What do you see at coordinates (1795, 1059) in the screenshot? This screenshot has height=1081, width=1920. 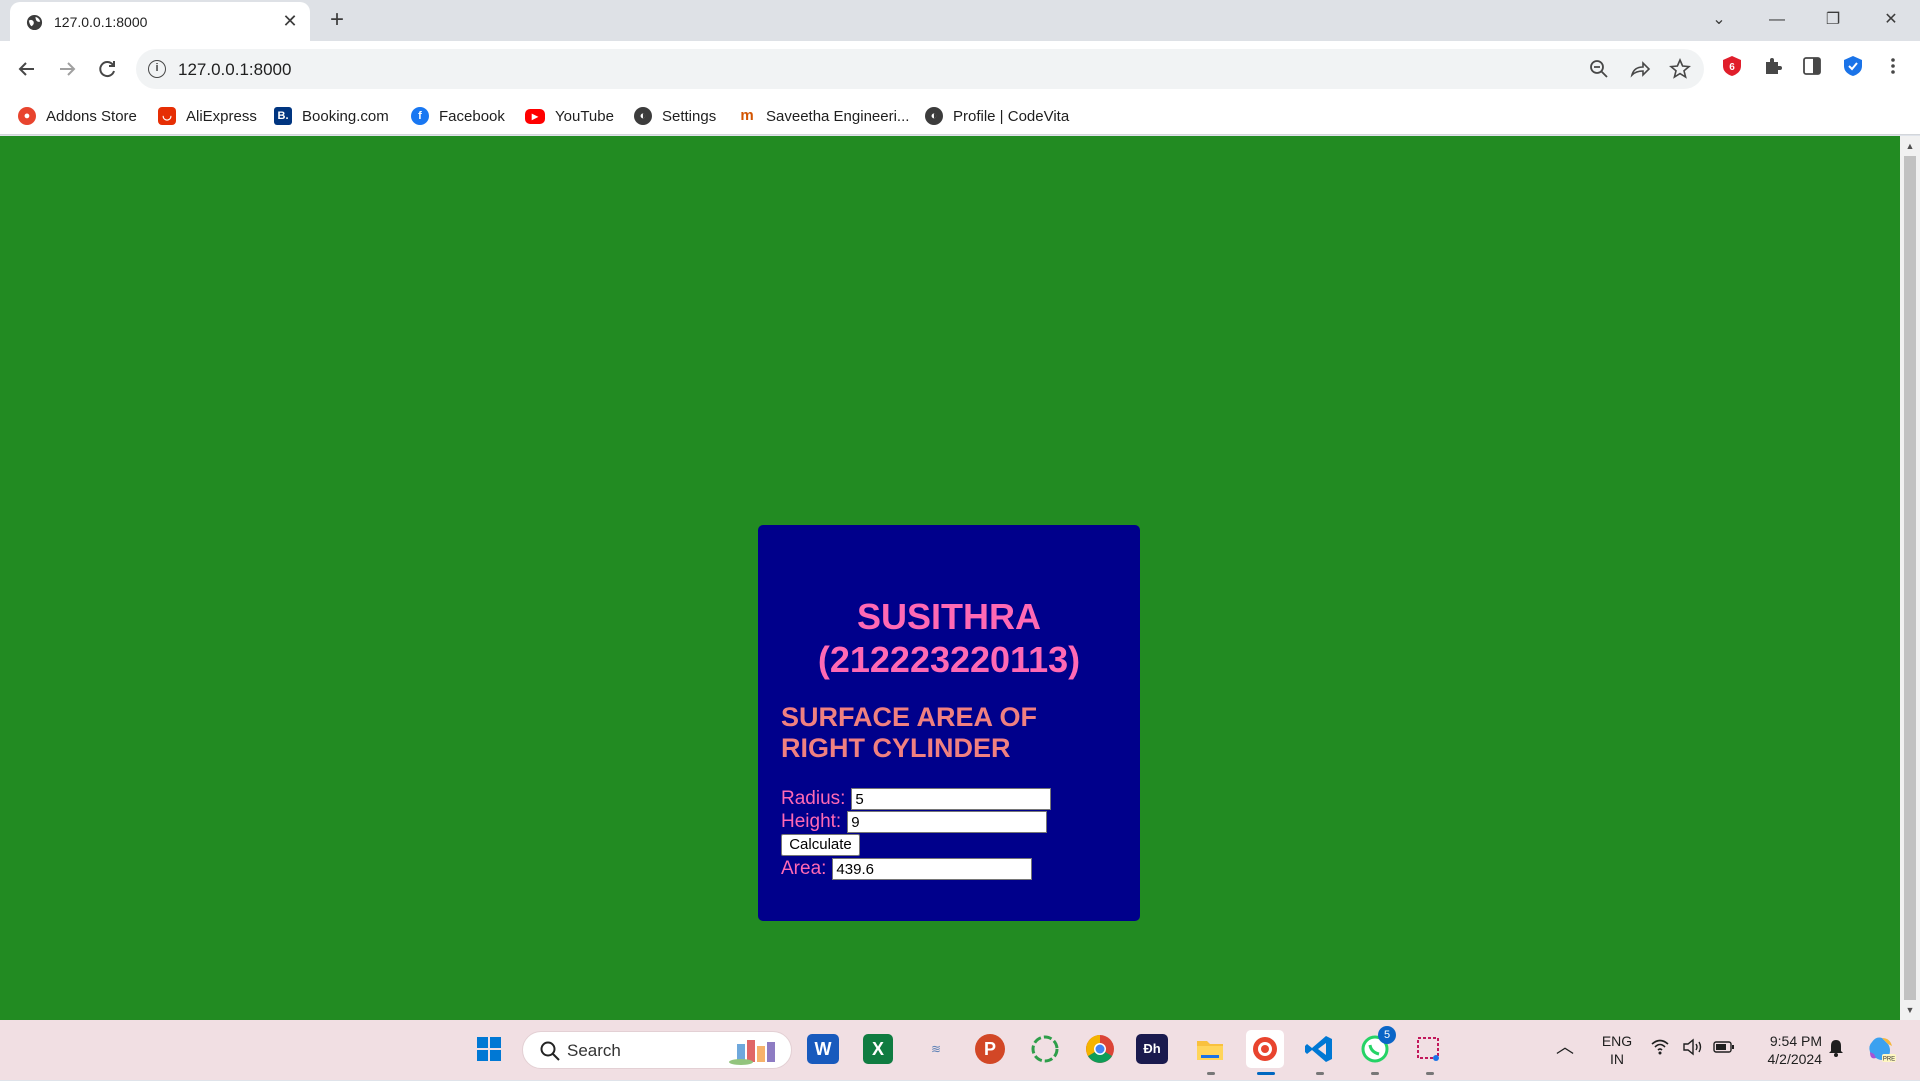 I see `clock-date: 4/2/2024` at bounding box center [1795, 1059].